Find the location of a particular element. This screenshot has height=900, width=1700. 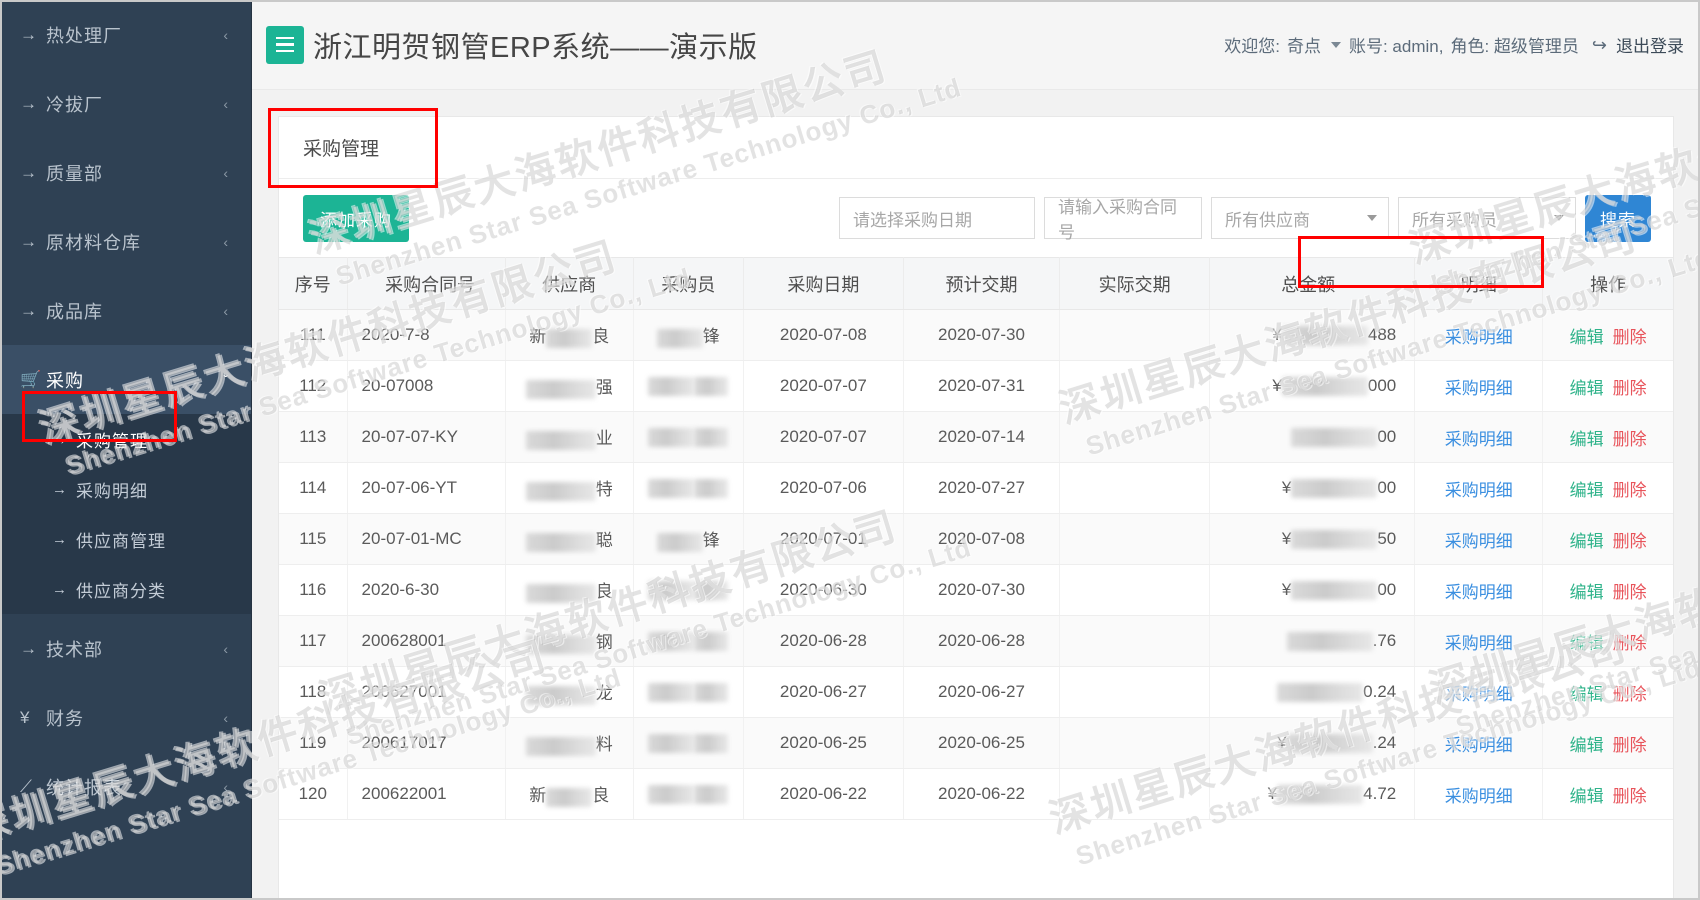

supplier-select: 所有供应商 is located at coordinates (1300, 218).